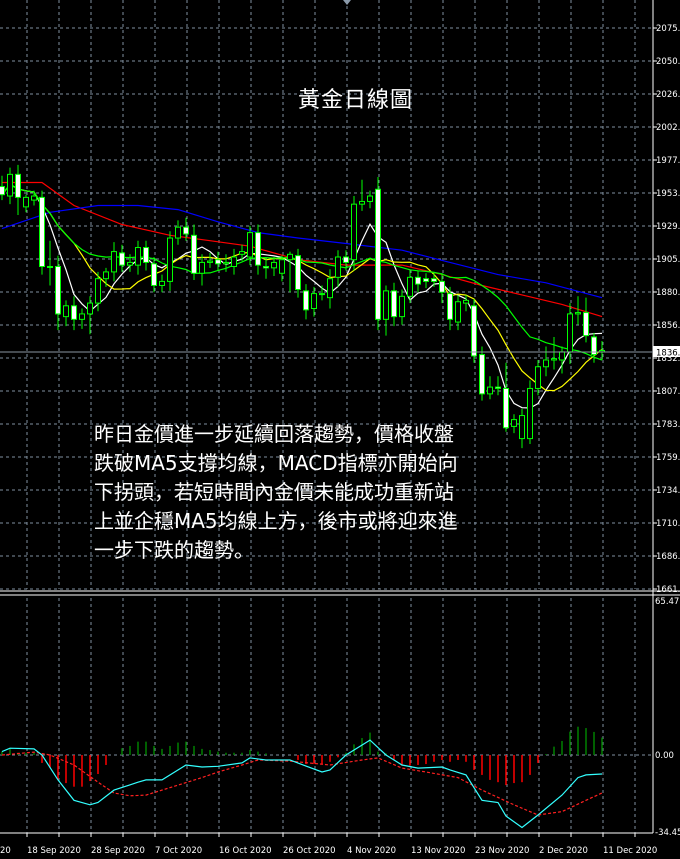  I want to click on macd-signal-line, so click(302, 783).